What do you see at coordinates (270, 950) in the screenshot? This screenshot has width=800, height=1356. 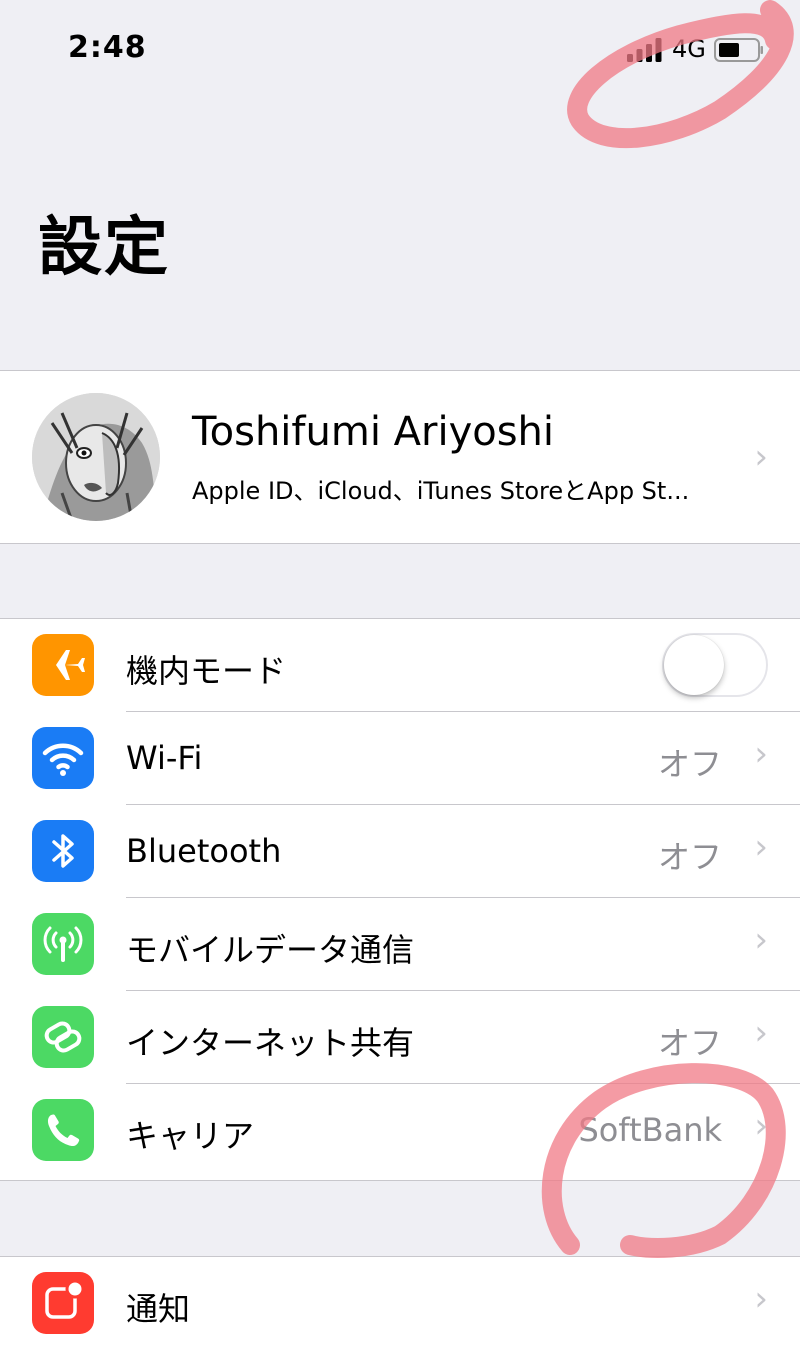 I see `settings-row-label: モバイルデータ通信` at bounding box center [270, 950].